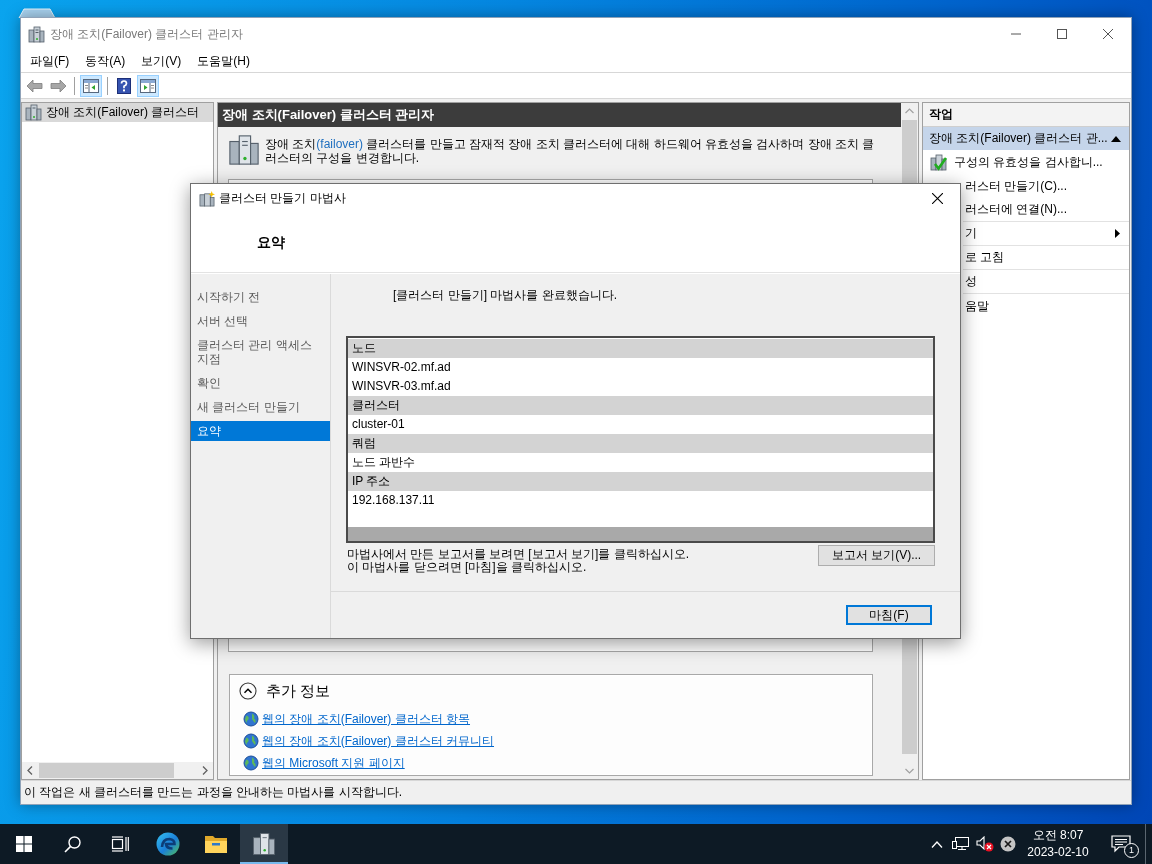 The width and height of the screenshot is (1152, 864). Describe the element at coordinates (223, 61) in the screenshot. I see `menu-item: 도움말(H)` at that location.